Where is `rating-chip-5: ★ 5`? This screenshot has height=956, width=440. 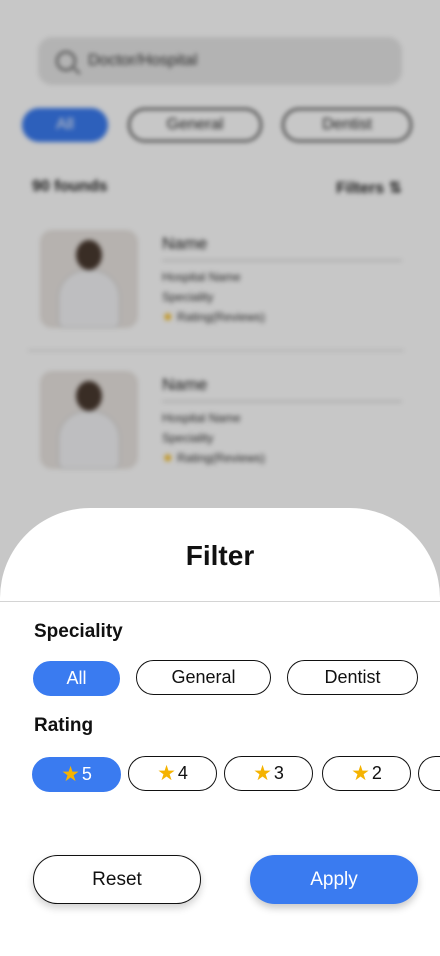 rating-chip-5: ★ 5 is located at coordinates (76, 774).